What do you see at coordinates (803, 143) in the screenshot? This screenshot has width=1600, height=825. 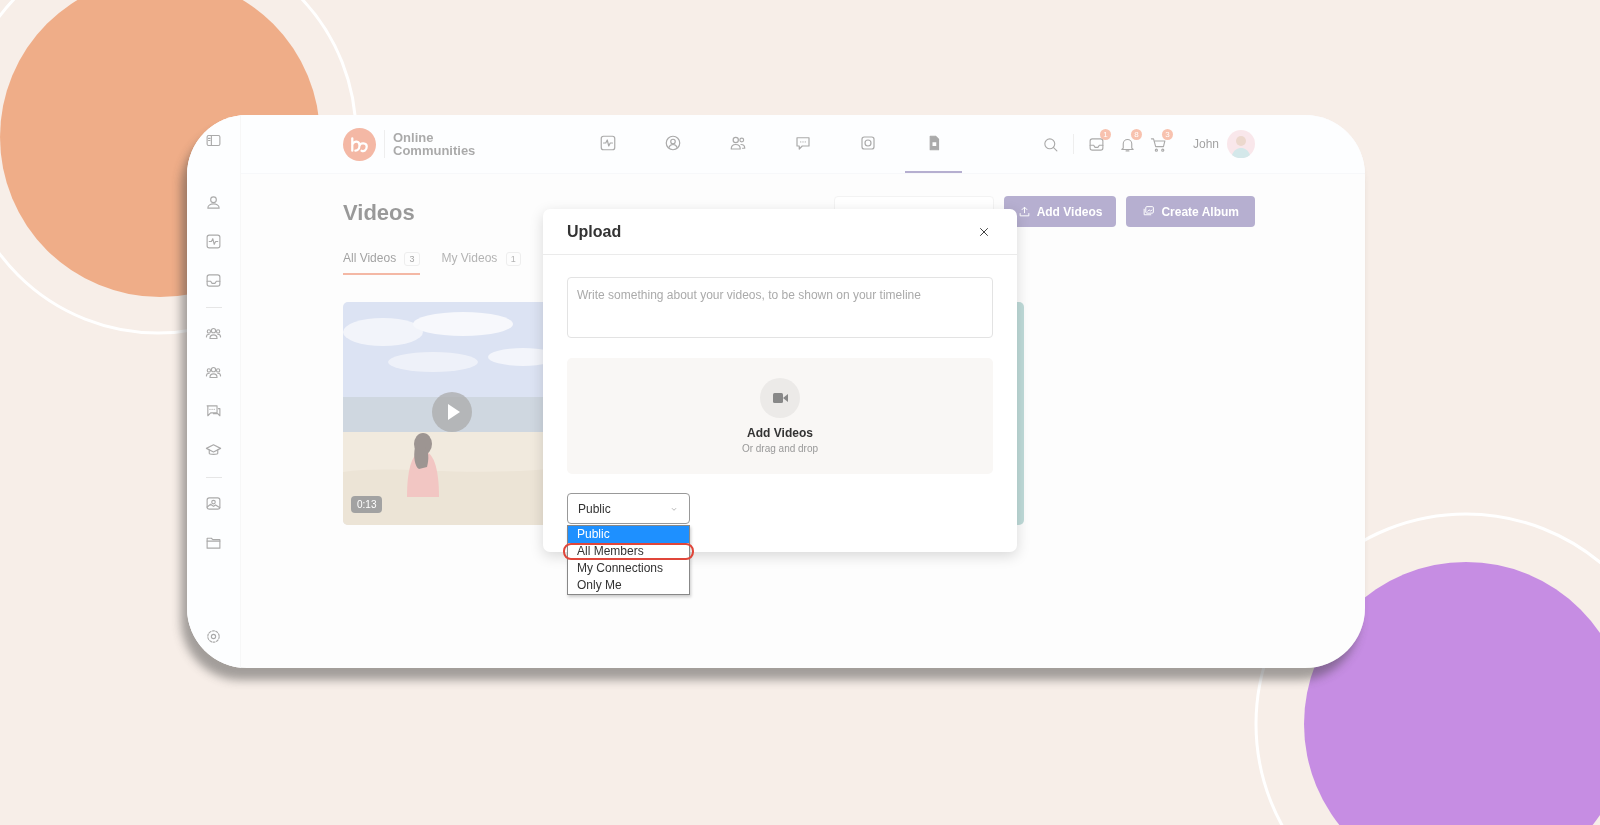 I see `chat-icon` at bounding box center [803, 143].